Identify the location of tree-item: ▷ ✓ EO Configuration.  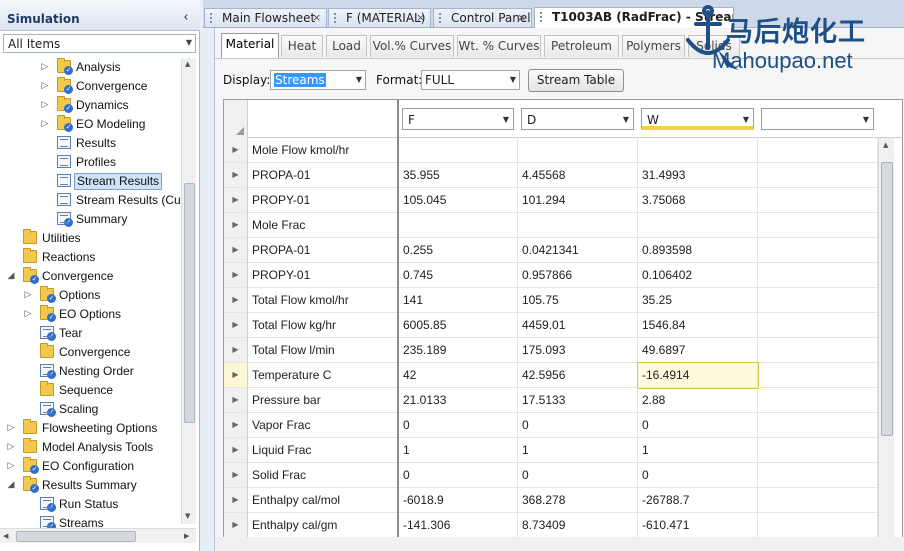
(90, 466).